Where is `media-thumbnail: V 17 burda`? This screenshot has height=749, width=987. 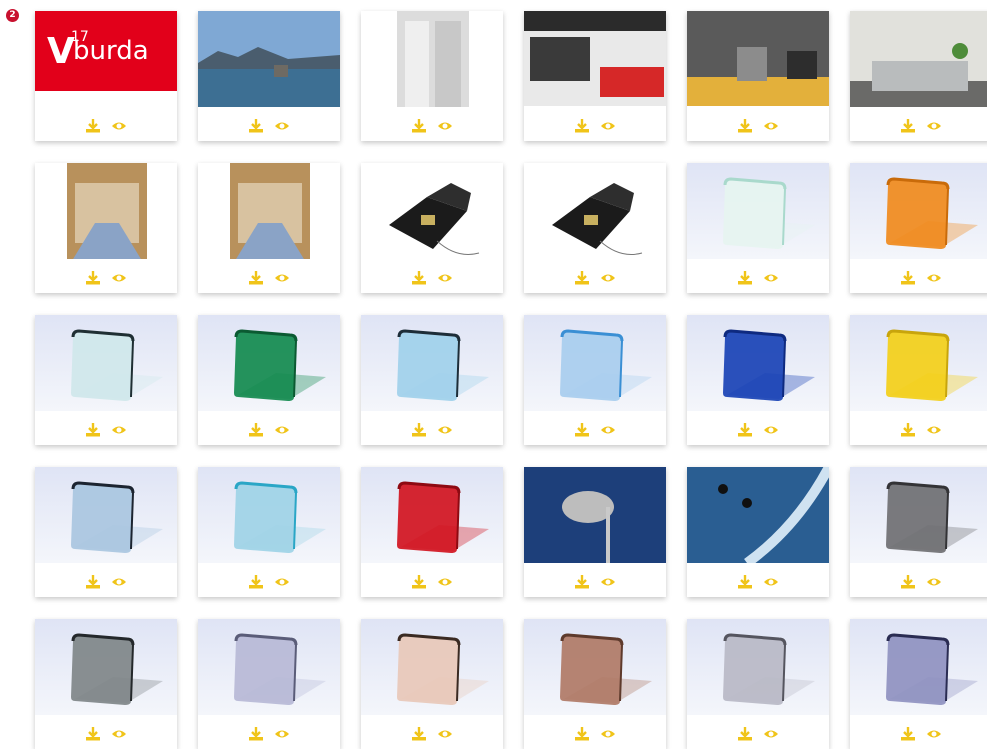 media-thumbnail: V 17 burda is located at coordinates (106, 59).